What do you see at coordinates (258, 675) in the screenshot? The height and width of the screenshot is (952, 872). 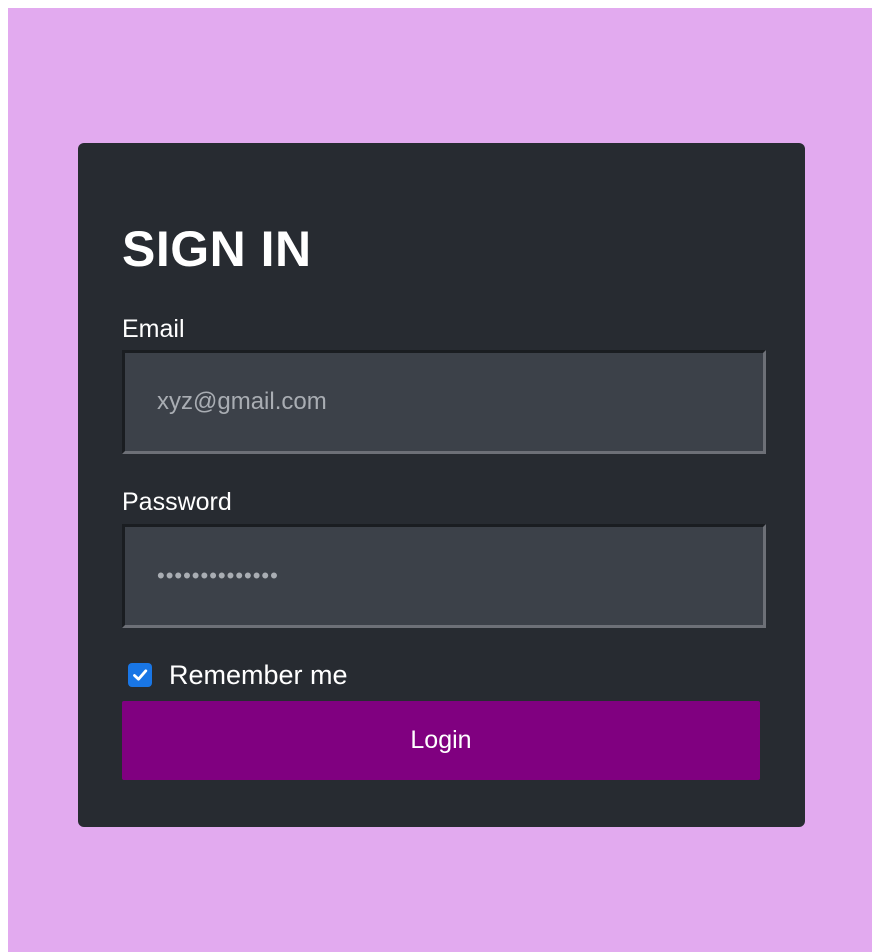 I see `remember-me-label: Remember me` at bounding box center [258, 675].